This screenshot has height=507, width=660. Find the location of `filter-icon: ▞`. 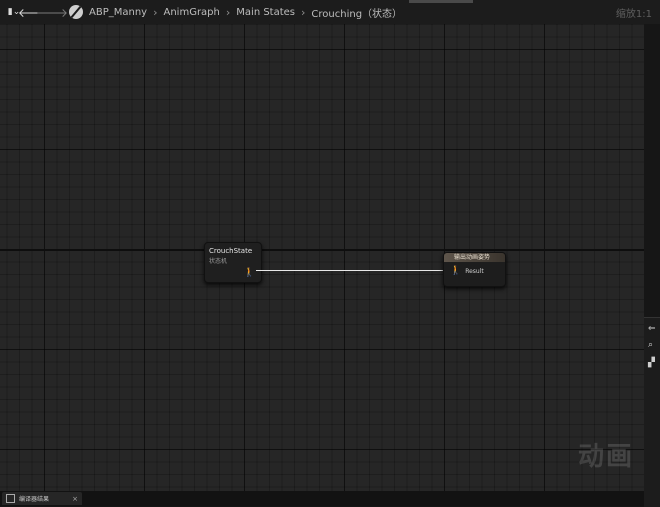

filter-icon: ▞ is located at coordinates (651, 363).